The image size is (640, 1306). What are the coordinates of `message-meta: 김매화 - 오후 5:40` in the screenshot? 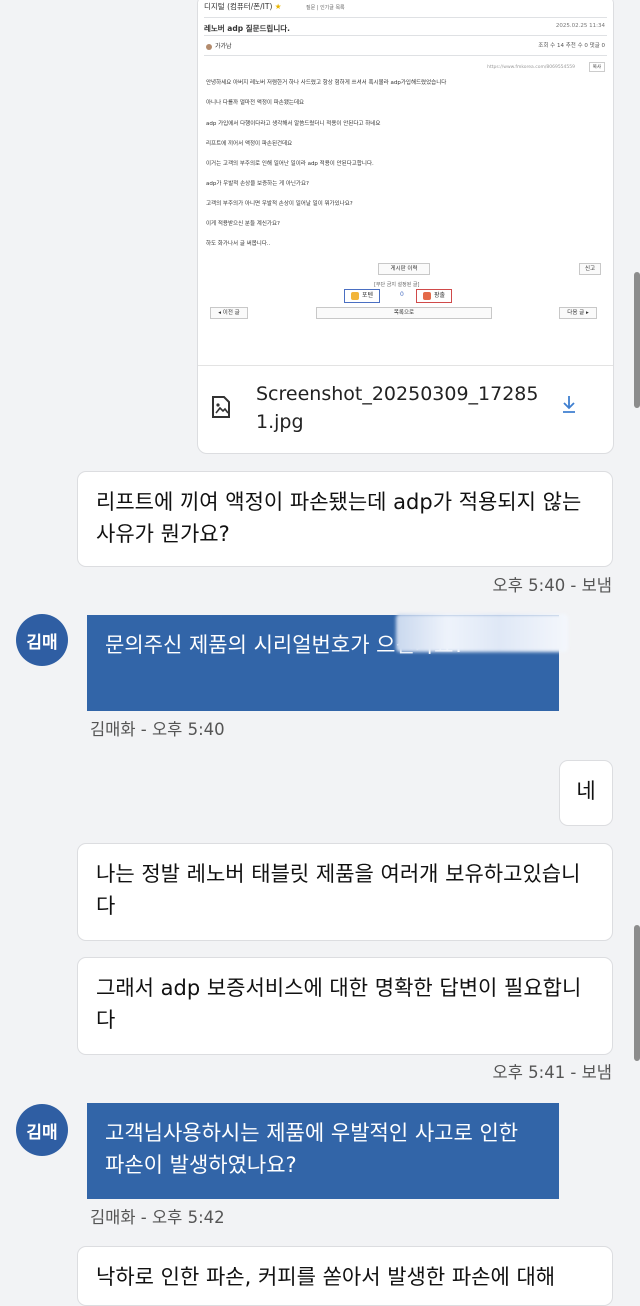 It's located at (157, 729).